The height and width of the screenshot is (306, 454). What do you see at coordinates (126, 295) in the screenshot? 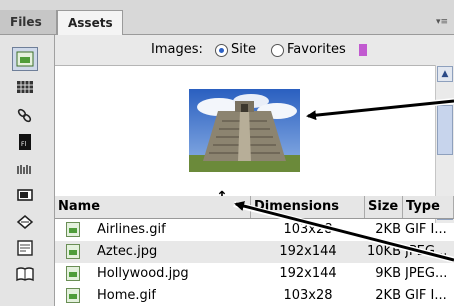
I see `asset-name: Home.gif` at bounding box center [126, 295].